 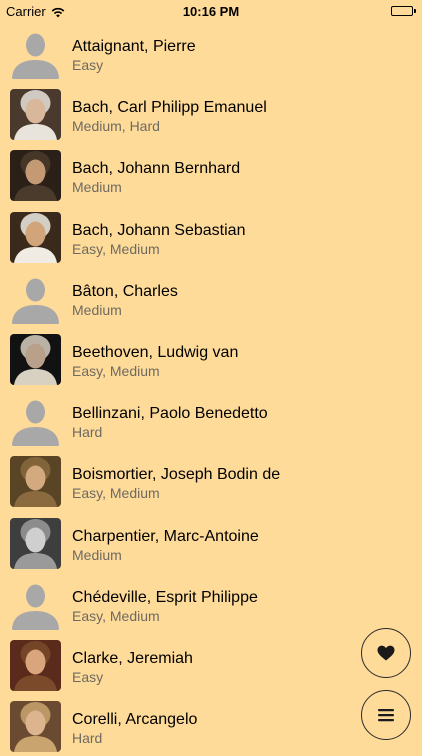 What do you see at coordinates (155, 352) in the screenshot?
I see `composer-name: Beethoven, Ludwig van` at bounding box center [155, 352].